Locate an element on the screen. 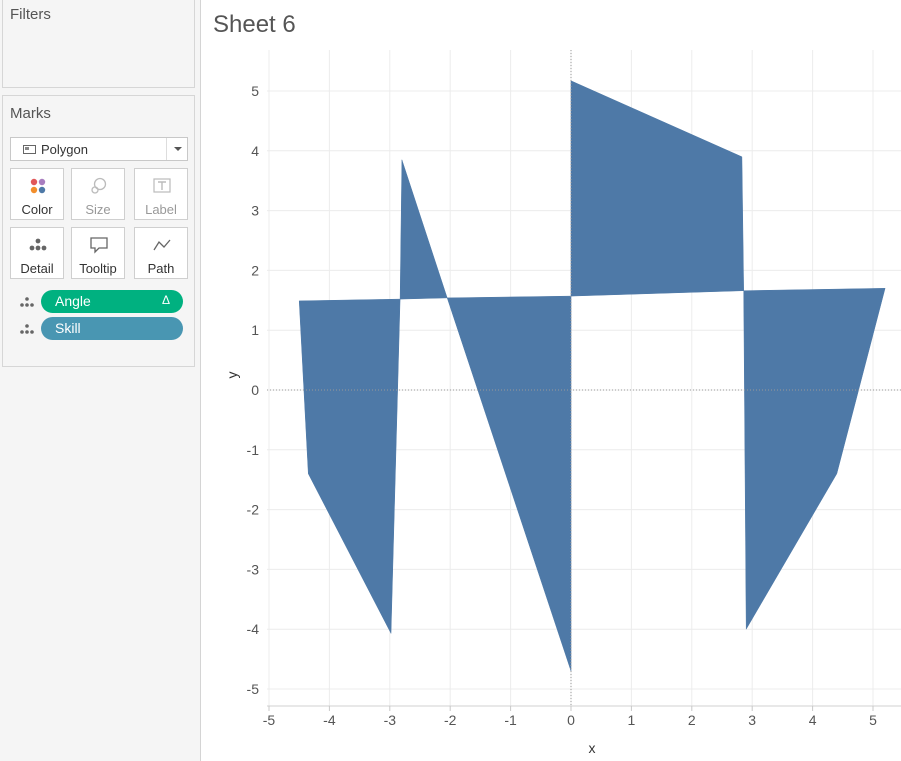 This screenshot has width=901, height=761. x-tick-label: 0 is located at coordinates (571, 720).